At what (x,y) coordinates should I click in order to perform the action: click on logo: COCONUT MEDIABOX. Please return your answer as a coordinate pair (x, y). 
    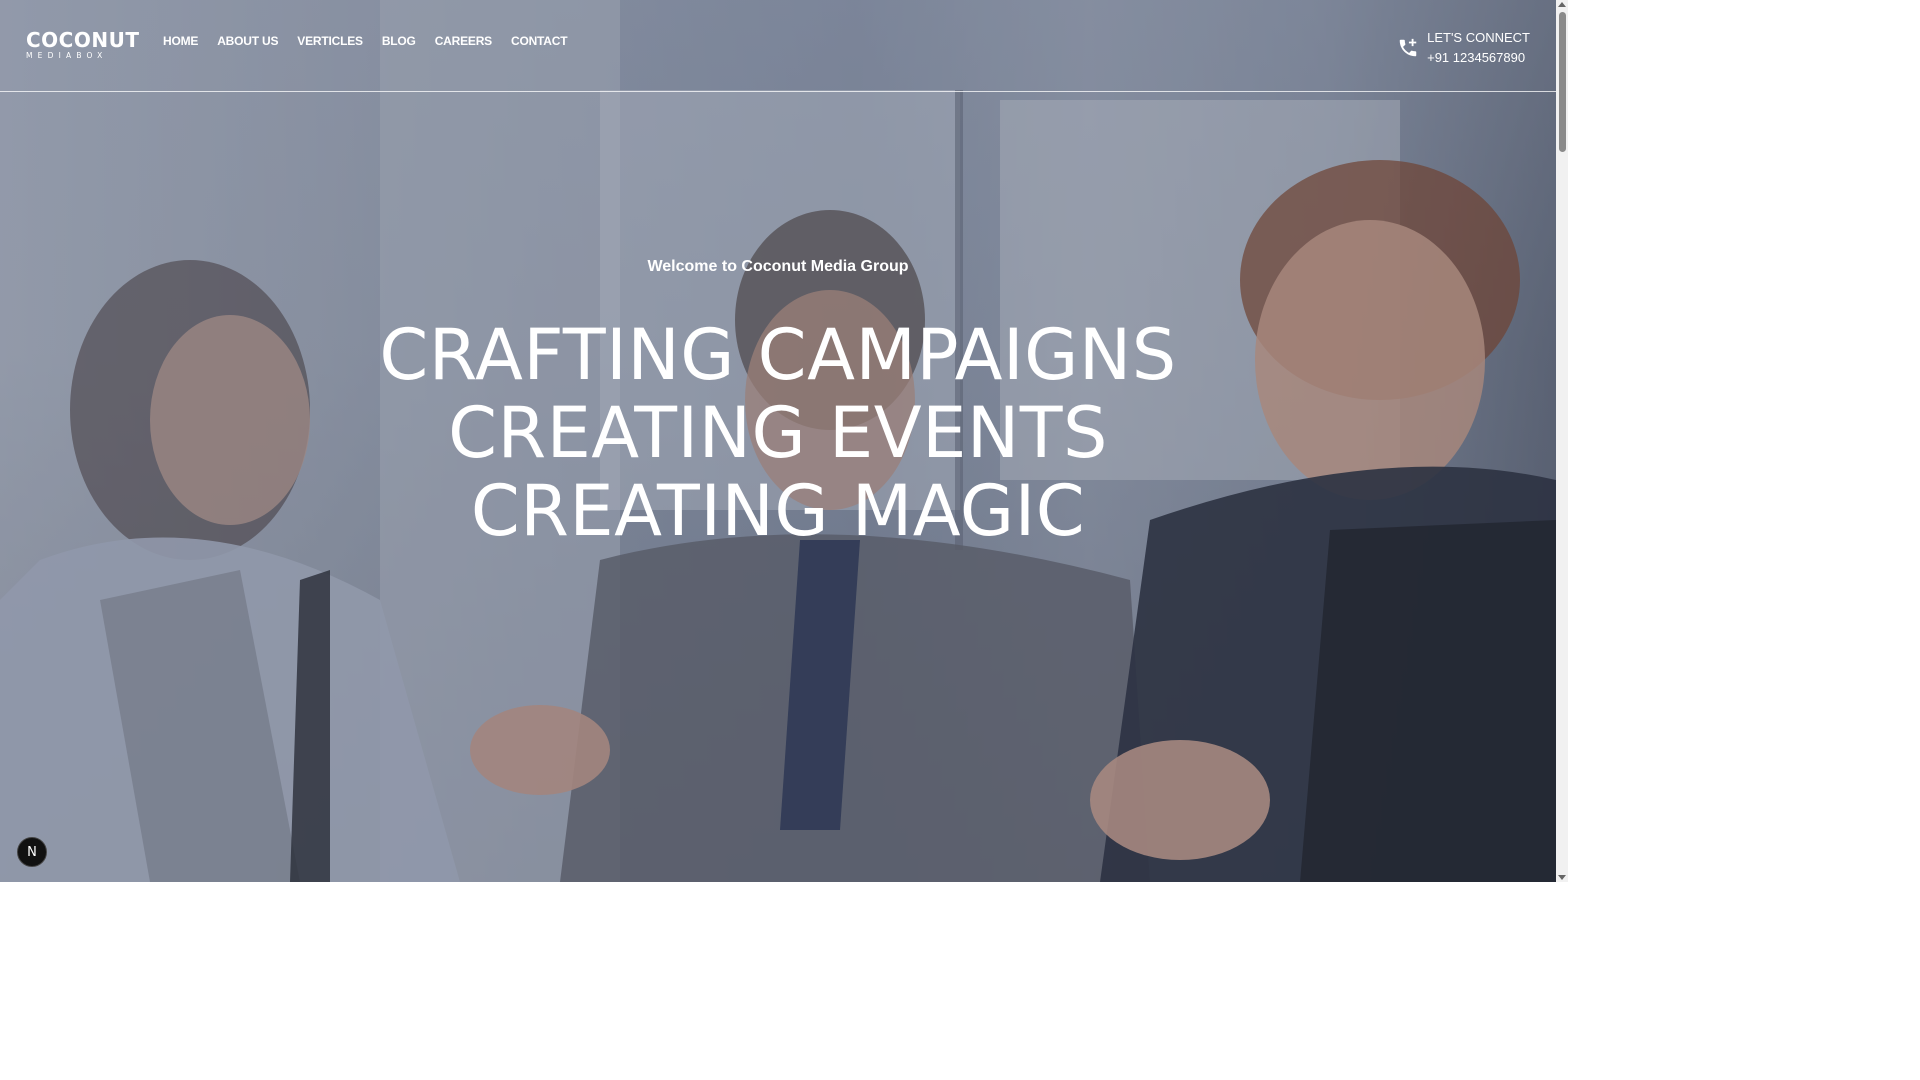
    Looking at the image, I should click on (83, 44).